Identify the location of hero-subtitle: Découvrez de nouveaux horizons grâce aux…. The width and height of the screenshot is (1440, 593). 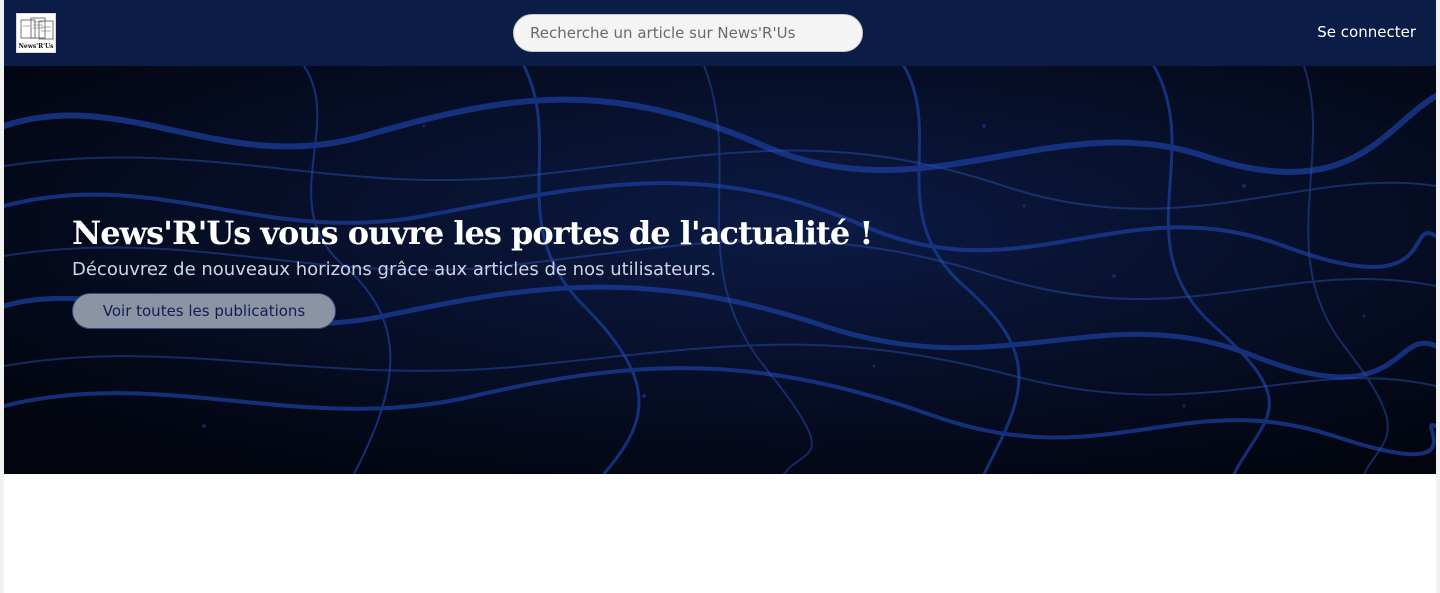
(394, 269).